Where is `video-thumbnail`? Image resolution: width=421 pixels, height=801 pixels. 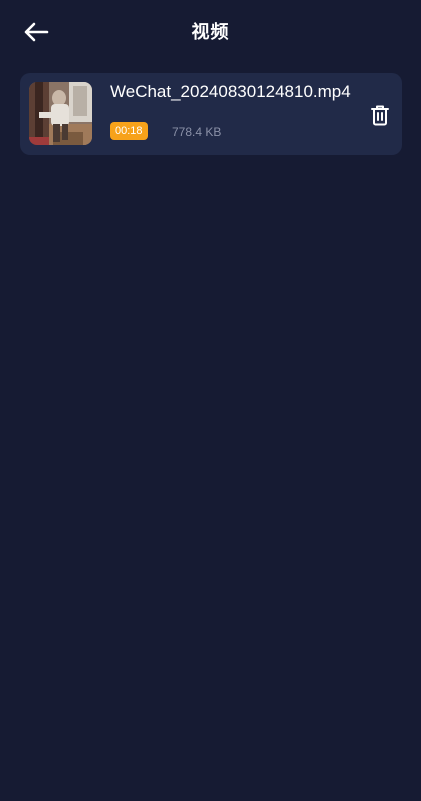 video-thumbnail is located at coordinates (60, 113).